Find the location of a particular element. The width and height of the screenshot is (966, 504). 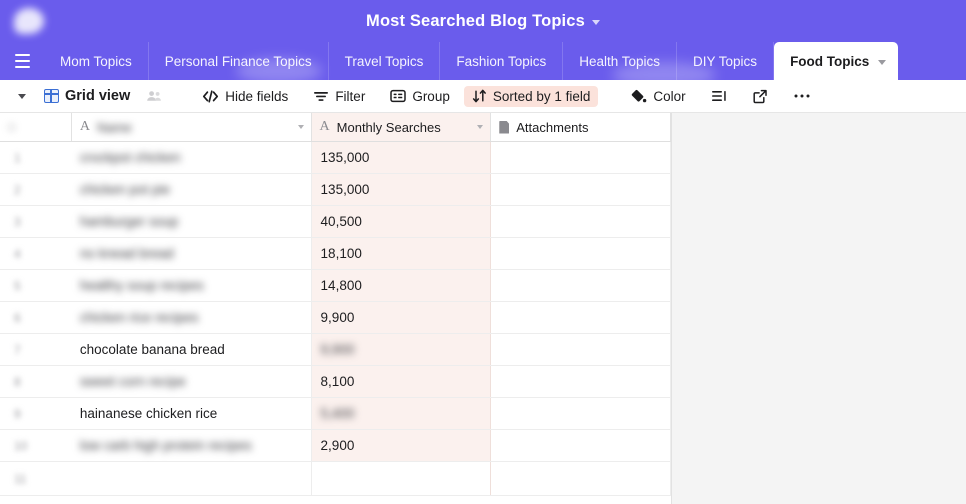

tab-diy-topics: DIY Topics is located at coordinates (726, 61).